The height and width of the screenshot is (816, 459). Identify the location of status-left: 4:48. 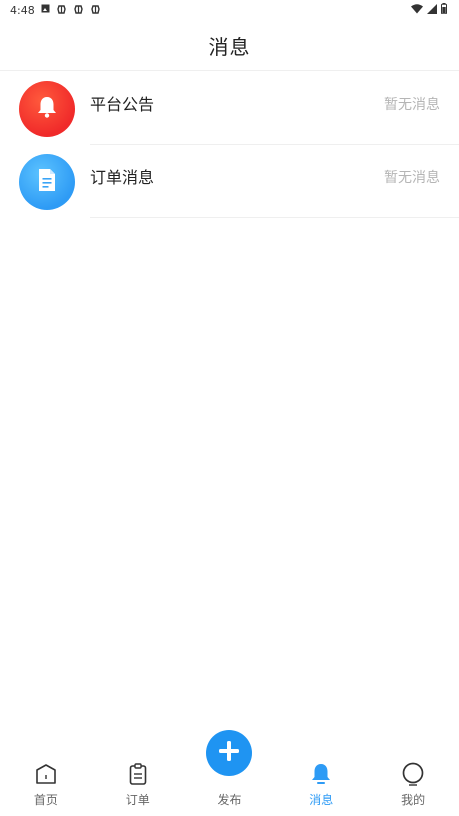
(55, 10).